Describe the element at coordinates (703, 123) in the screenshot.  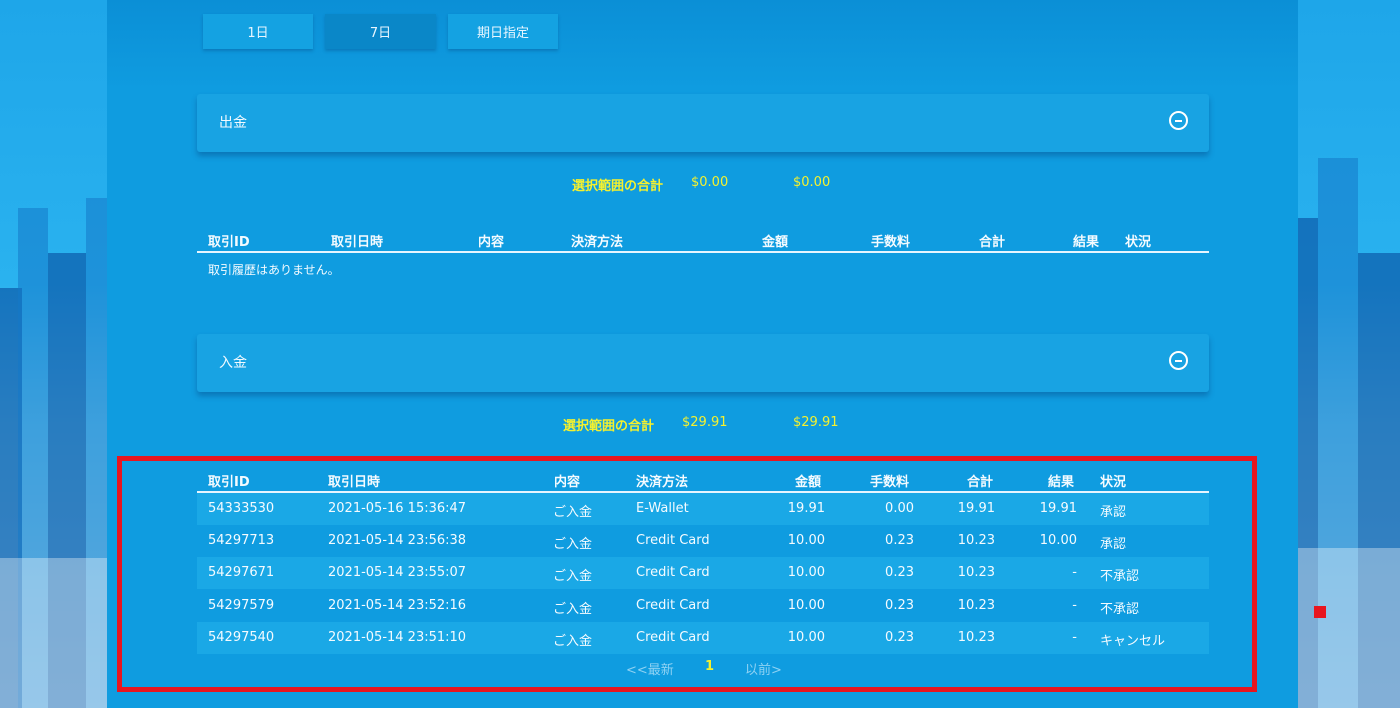
I see `withdrawal-panel-header: 出金` at that location.